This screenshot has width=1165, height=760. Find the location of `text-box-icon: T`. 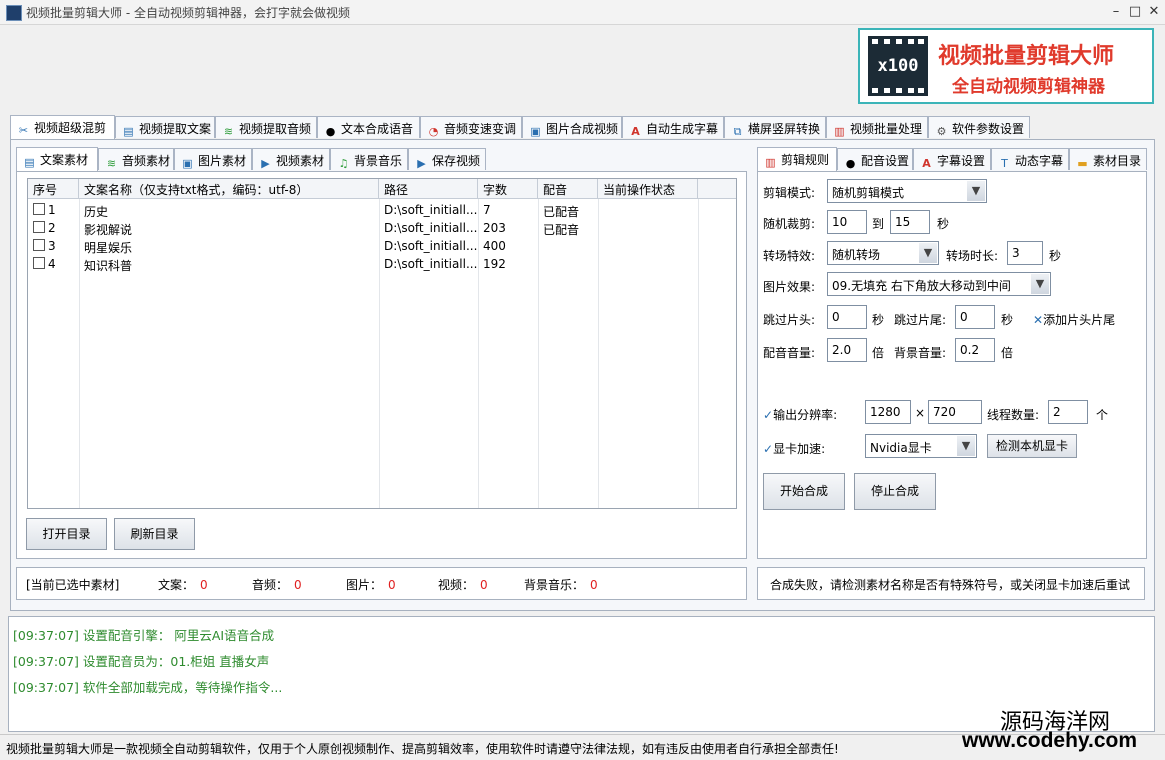

text-box-icon: T is located at coordinates (1004, 163).